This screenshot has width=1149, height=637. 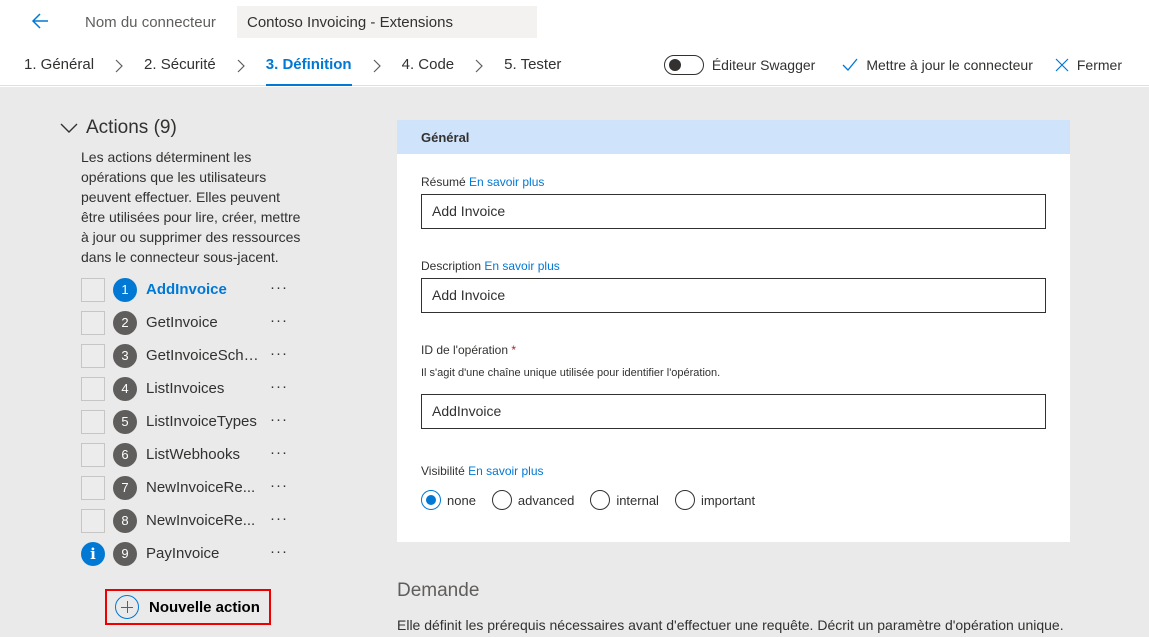 What do you see at coordinates (728, 500) in the screenshot?
I see `radio-label: important` at bounding box center [728, 500].